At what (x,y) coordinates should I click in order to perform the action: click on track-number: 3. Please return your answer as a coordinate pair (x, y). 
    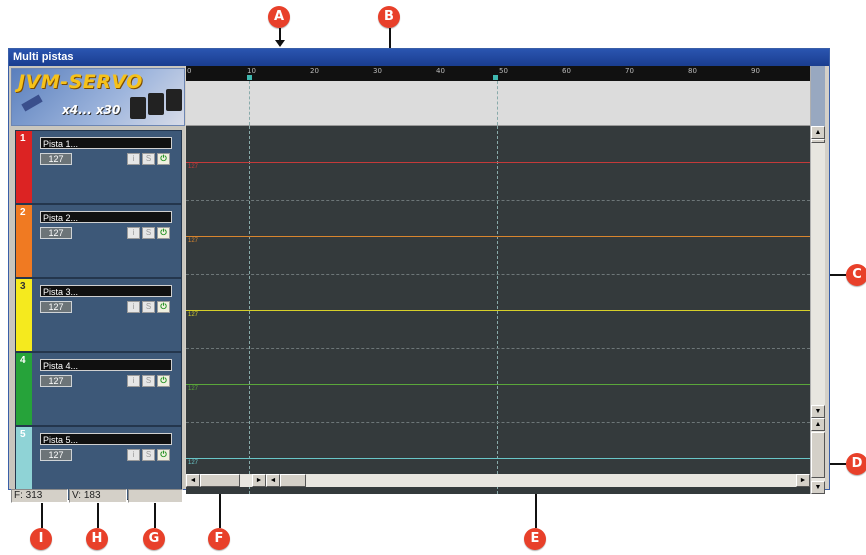
    Looking at the image, I should click on (23, 286).